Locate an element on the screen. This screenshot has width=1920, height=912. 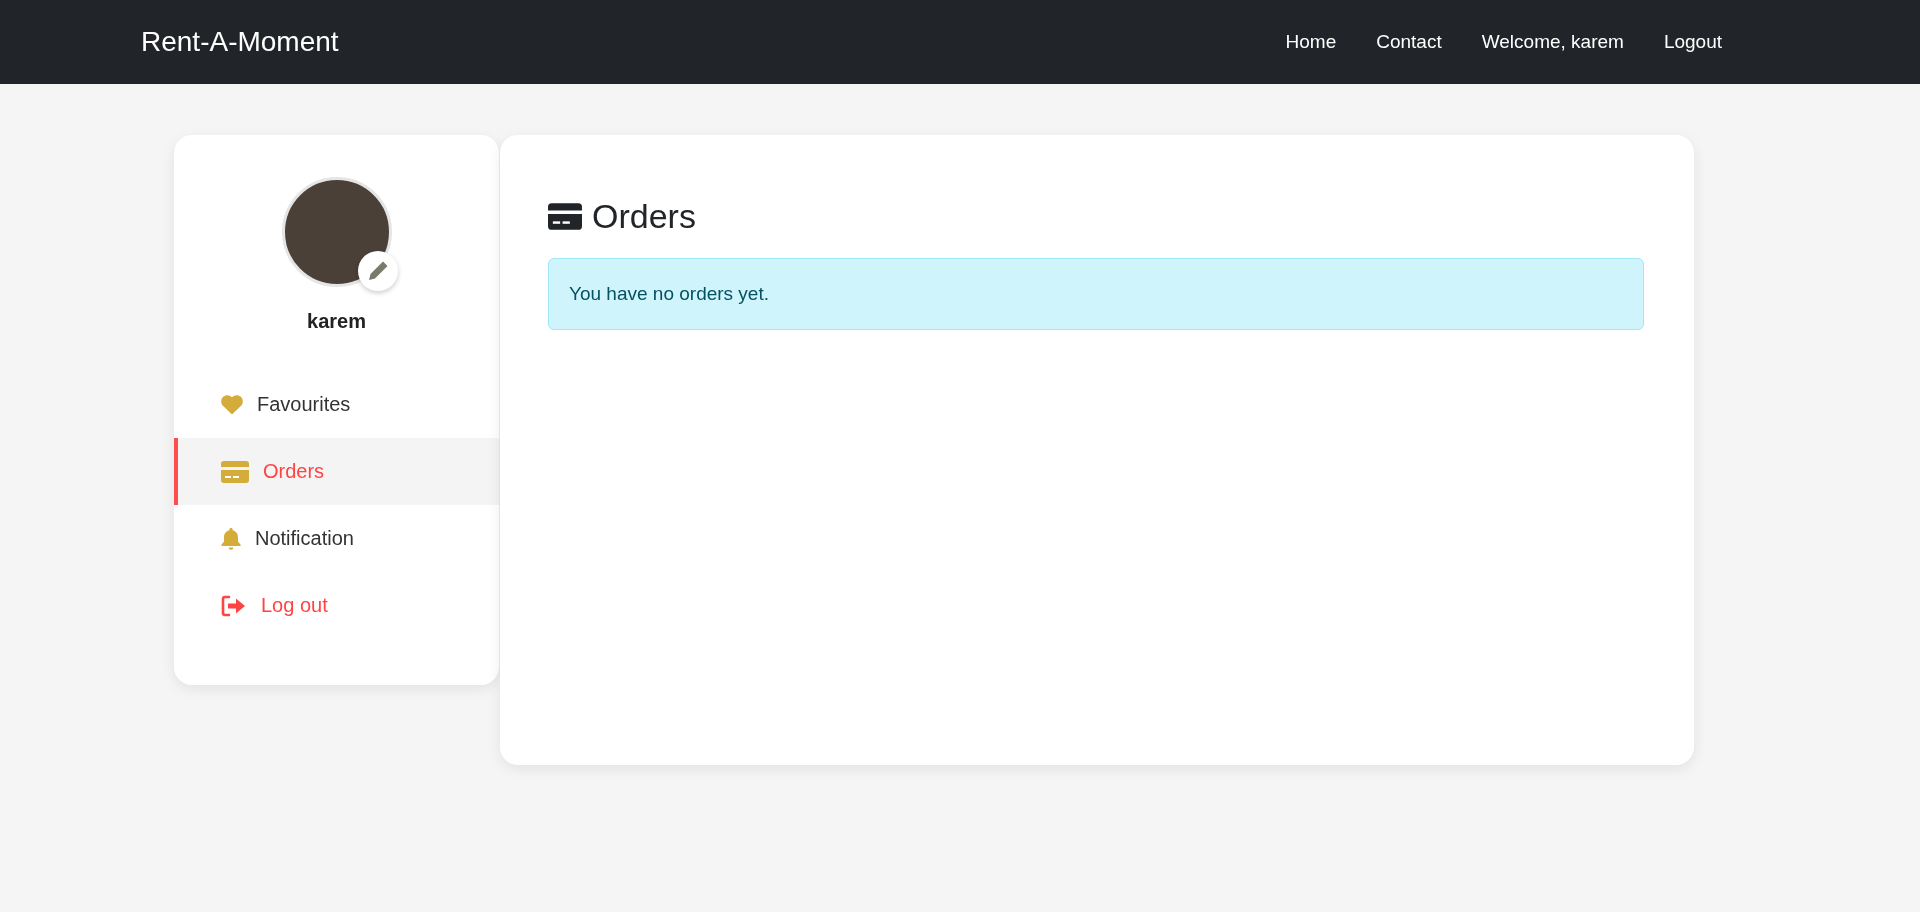
nav-link: Welcome, karem is located at coordinates (1552, 42).